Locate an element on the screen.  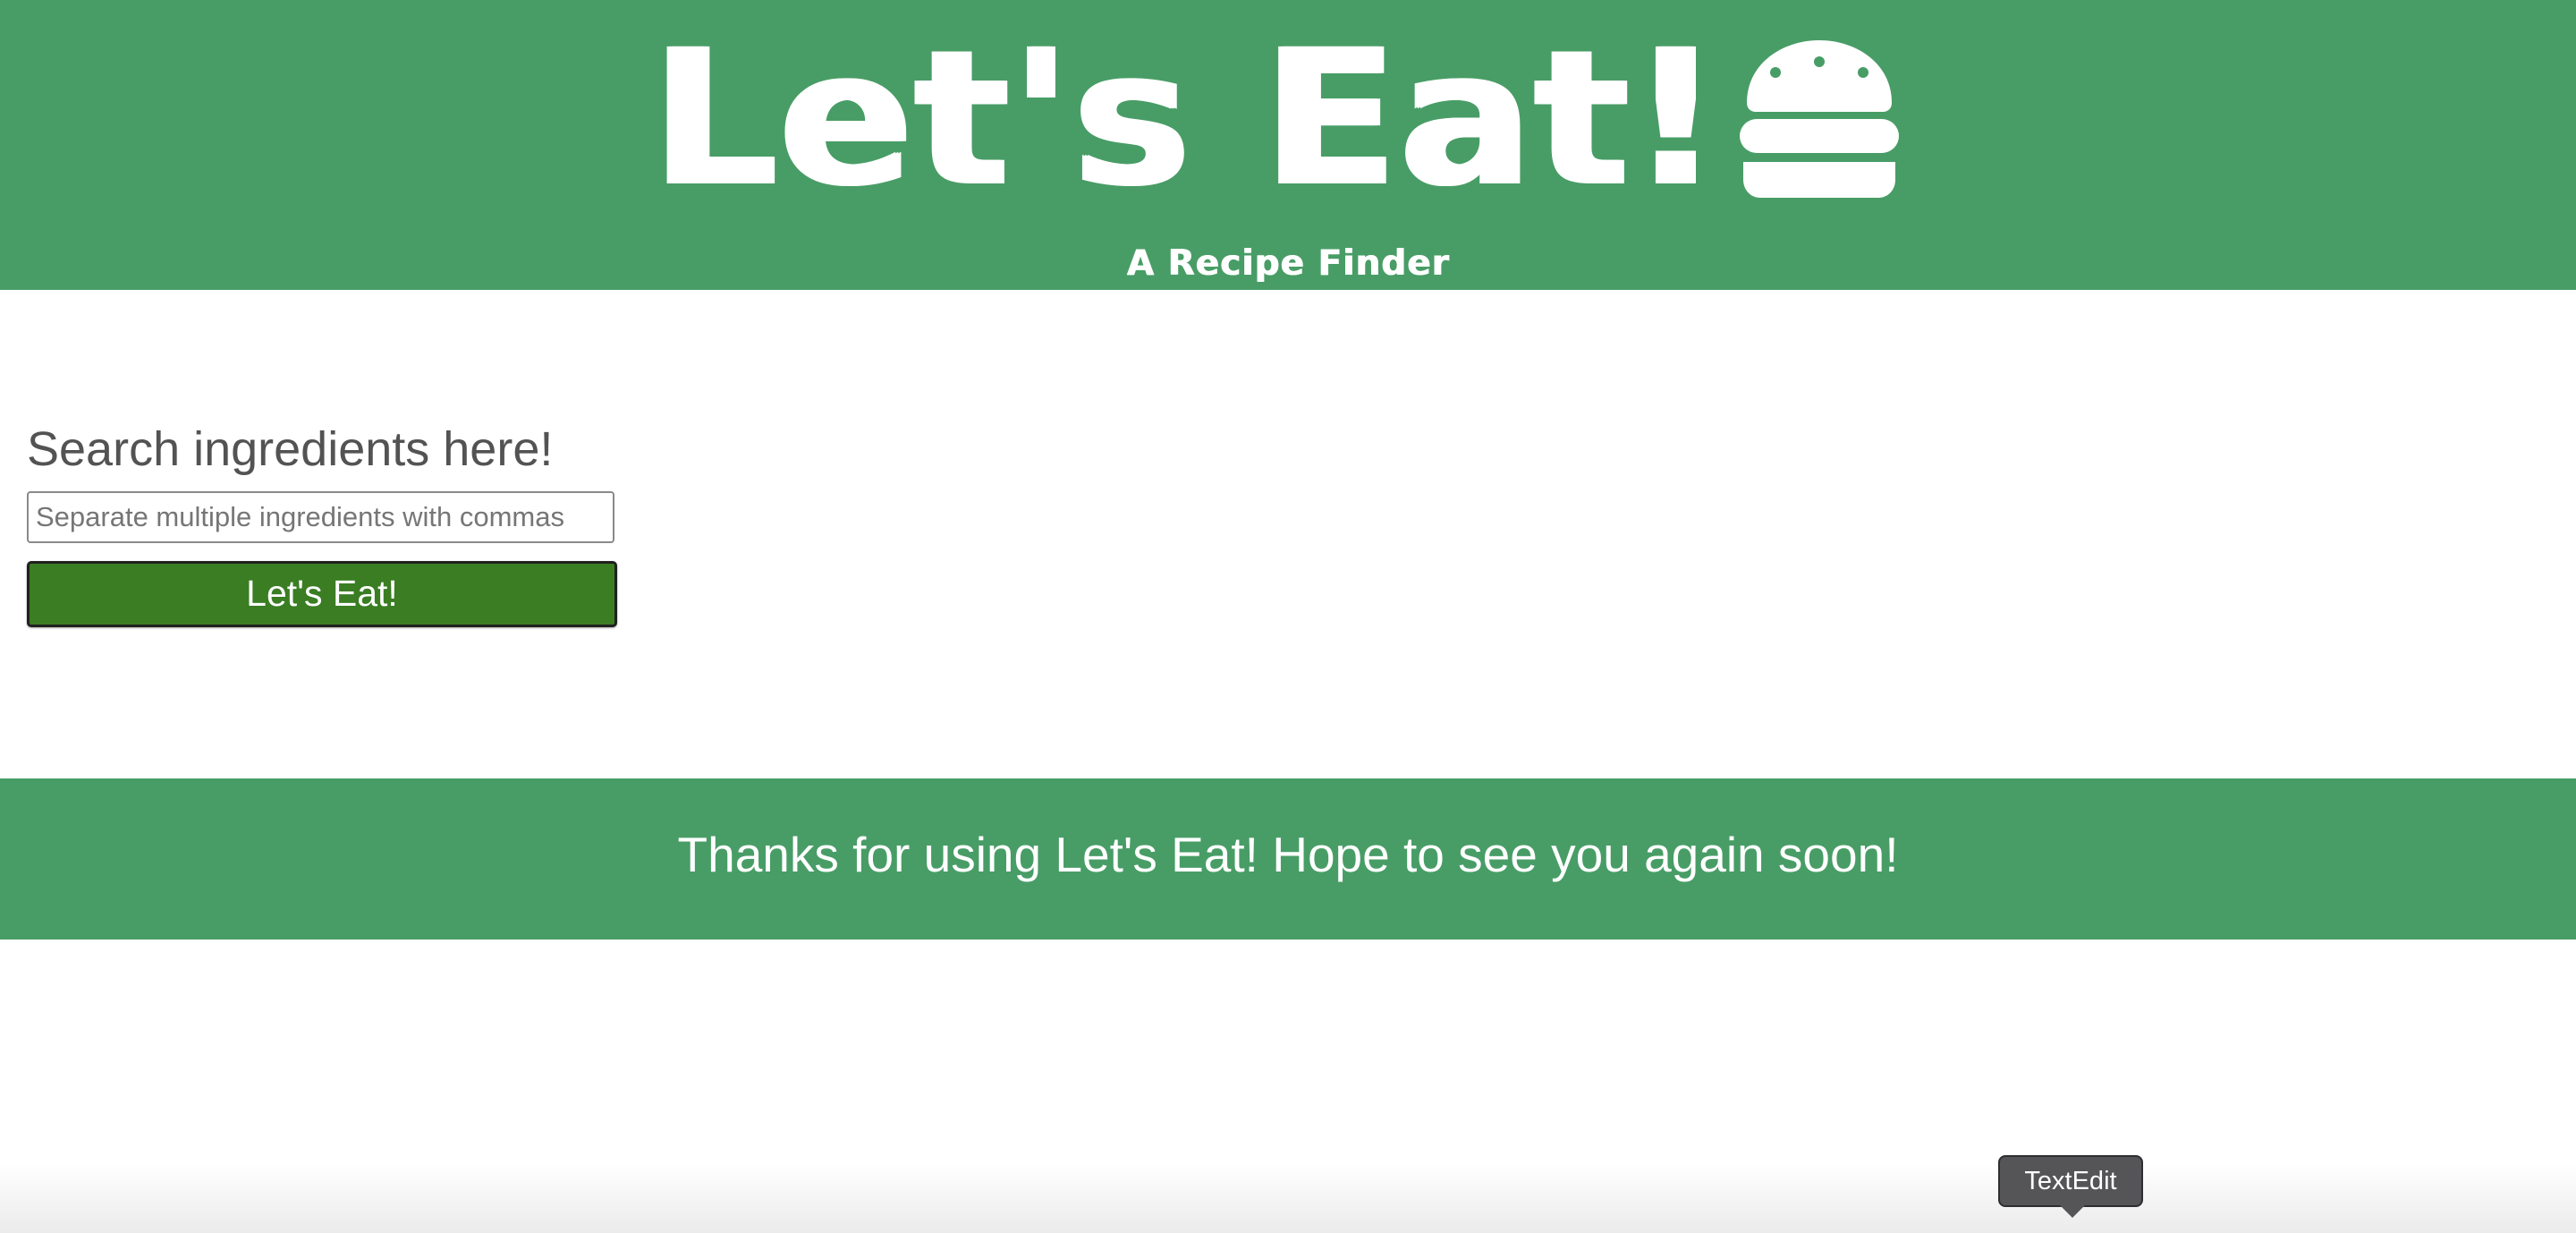
textedit-tooltip: TextEdit is located at coordinates (2070, 1186).